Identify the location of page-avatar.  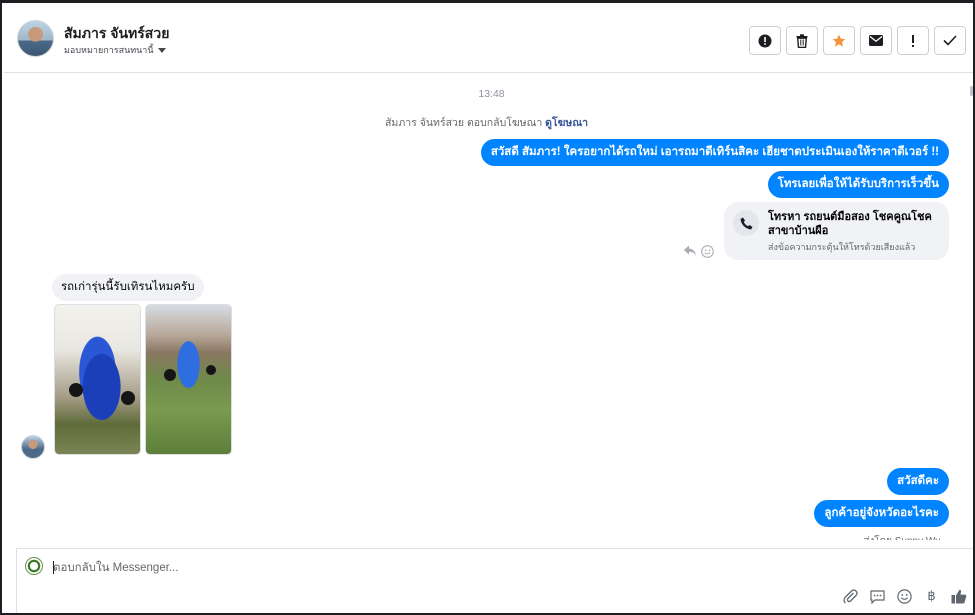
(34, 566).